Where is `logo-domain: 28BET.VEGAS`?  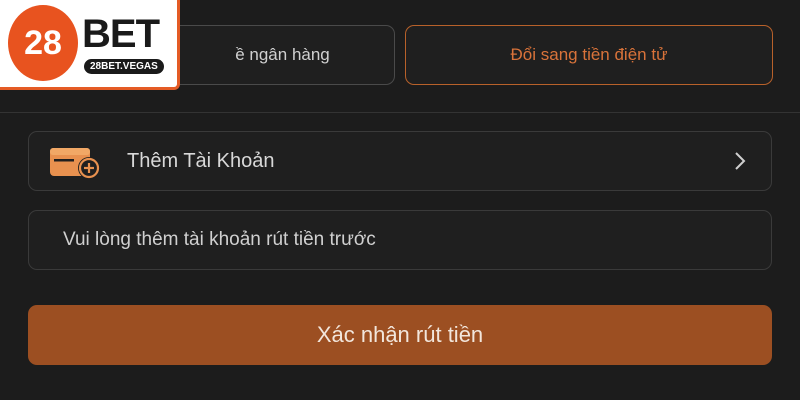
logo-domain: 28BET.VEGAS is located at coordinates (124, 66).